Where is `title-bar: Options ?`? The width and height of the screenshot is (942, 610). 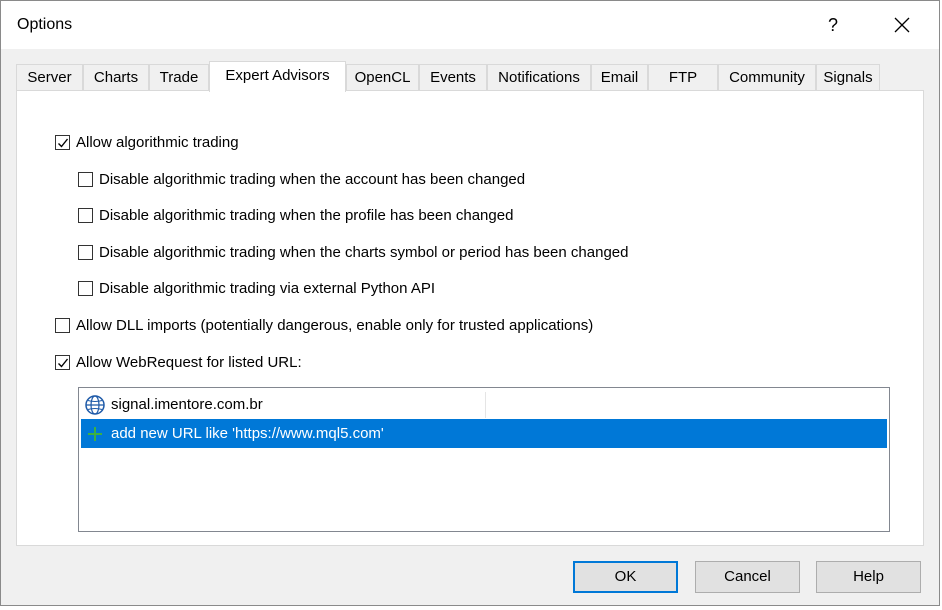 title-bar: Options ? is located at coordinates (470, 25).